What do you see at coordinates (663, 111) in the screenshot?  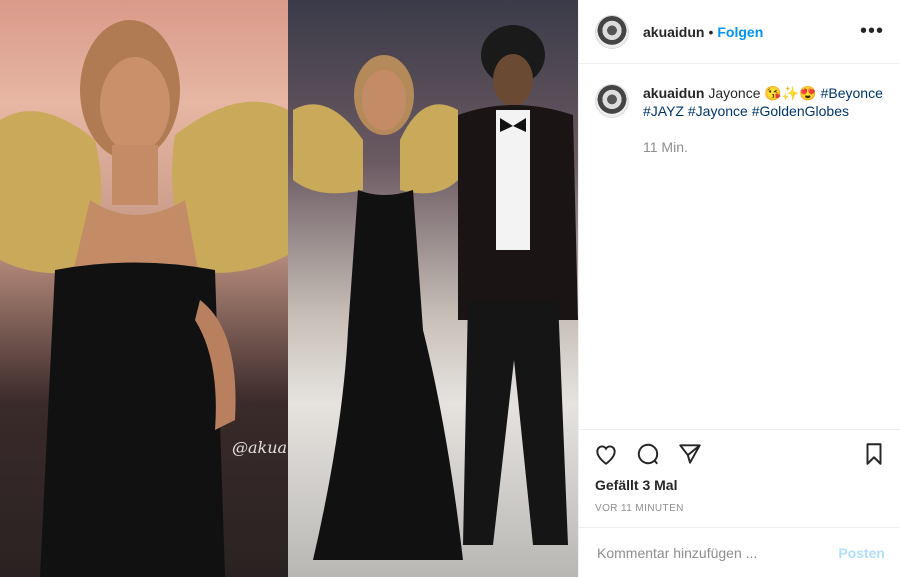 I see `hashtag-link: #JAYZ` at bounding box center [663, 111].